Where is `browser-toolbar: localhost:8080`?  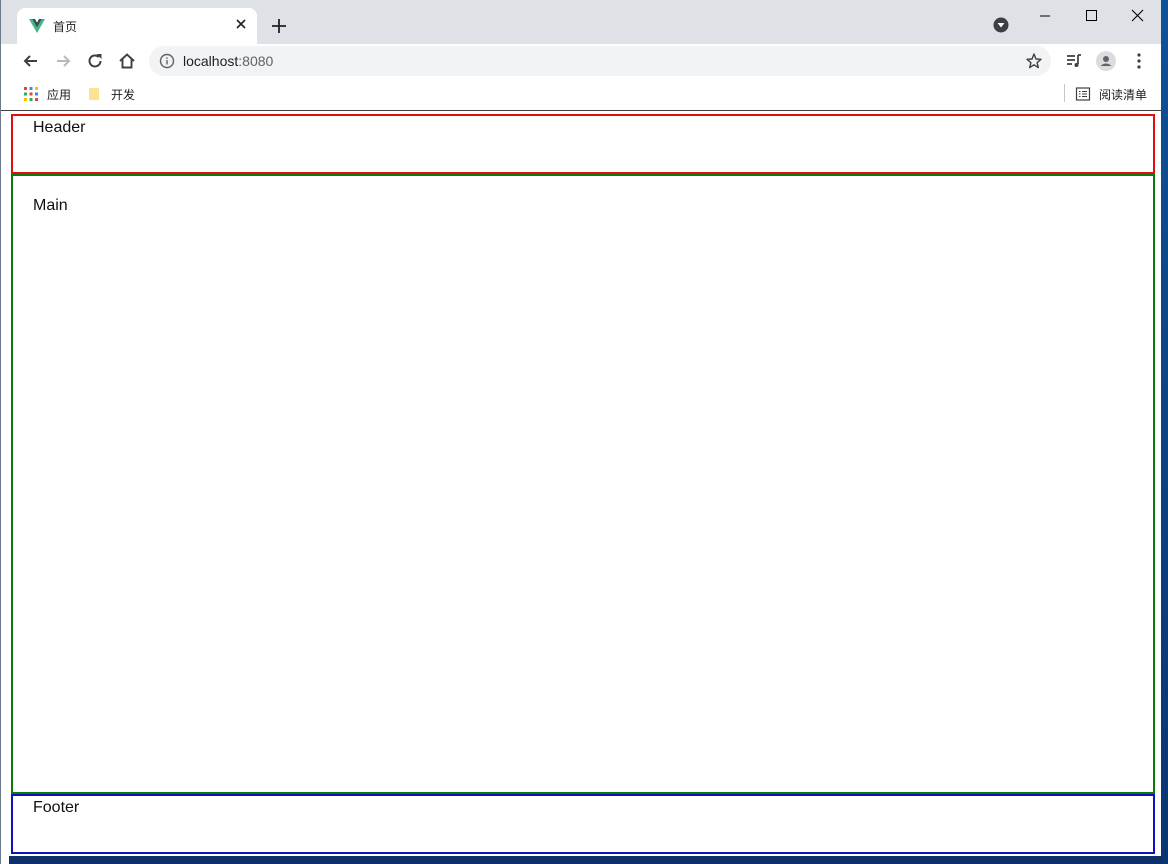 browser-toolbar: localhost:8080 is located at coordinates (581, 61).